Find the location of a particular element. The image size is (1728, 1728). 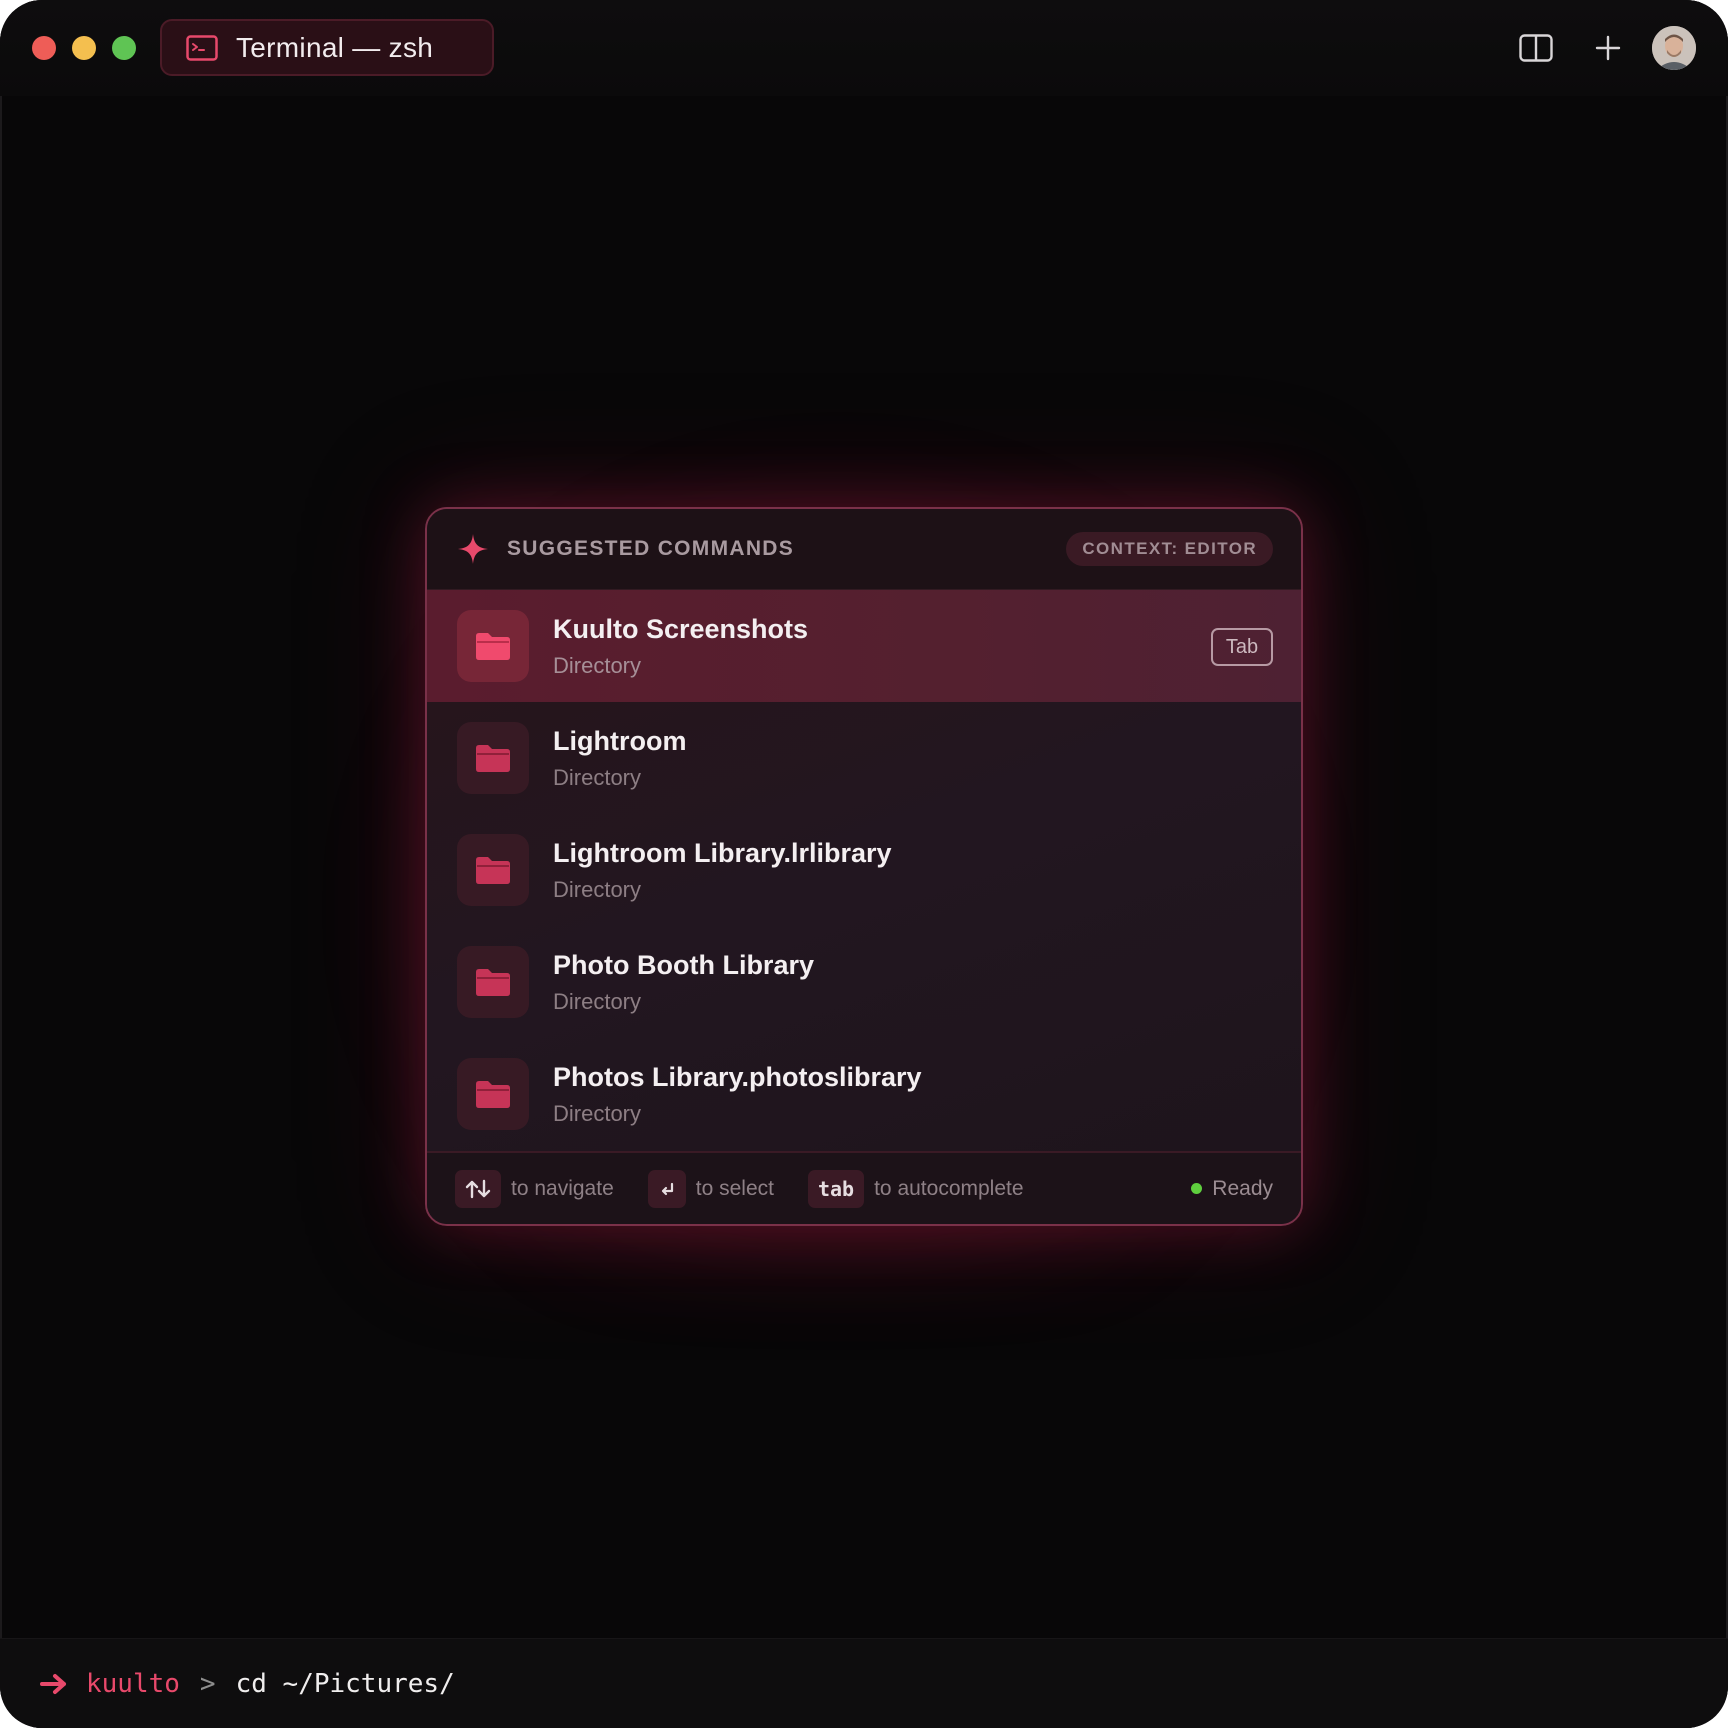

split-view-icon is located at coordinates (1536, 48).